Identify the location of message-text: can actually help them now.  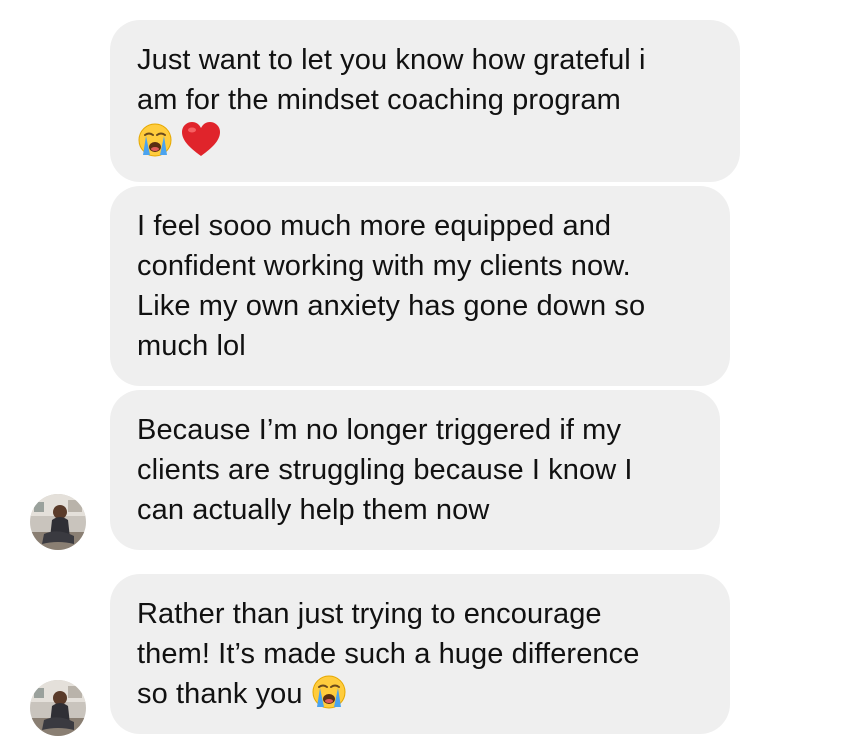
(313, 510).